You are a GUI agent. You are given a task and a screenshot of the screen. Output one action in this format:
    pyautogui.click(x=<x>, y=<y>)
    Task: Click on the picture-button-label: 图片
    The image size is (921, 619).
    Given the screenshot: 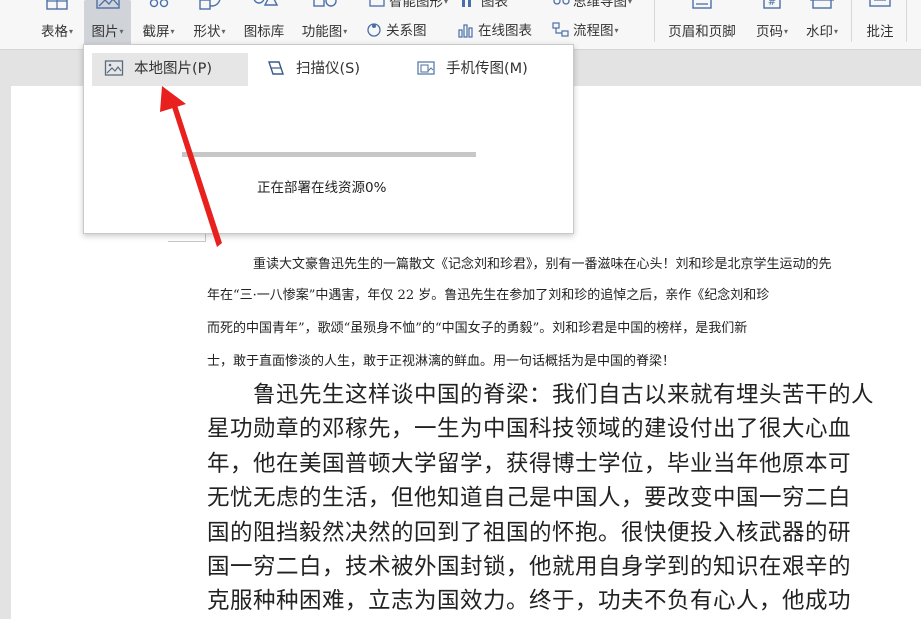 What is the action you would take?
    pyautogui.click(x=105, y=32)
    